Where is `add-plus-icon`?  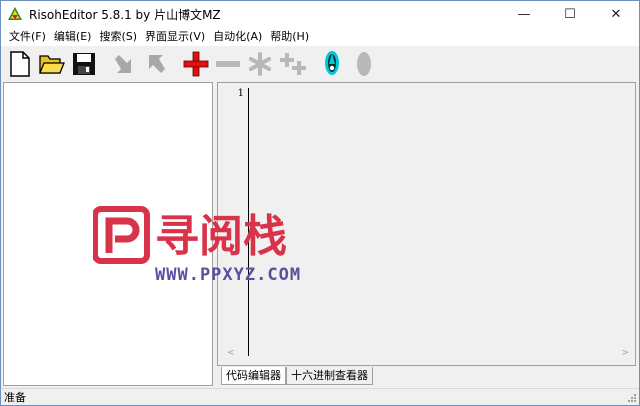 add-plus-icon is located at coordinates (196, 63).